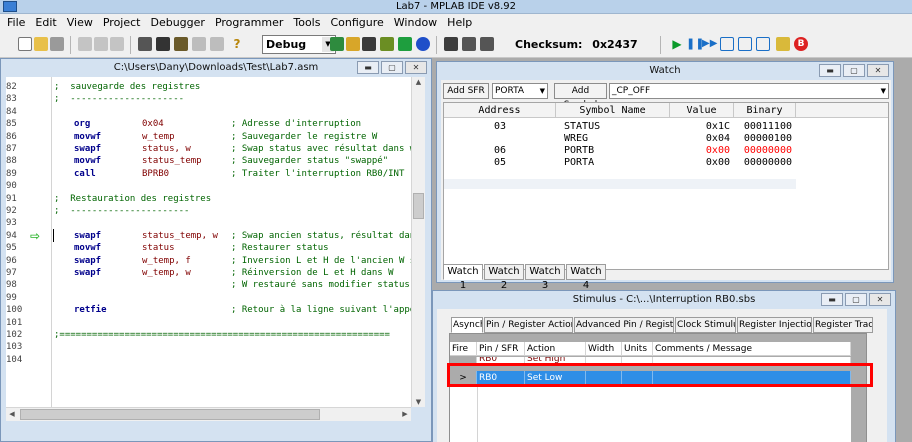 The image size is (912, 442). Describe the element at coordinates (586, 277) in the screenshot. I see `watch-tab: Watch 4` at that location.